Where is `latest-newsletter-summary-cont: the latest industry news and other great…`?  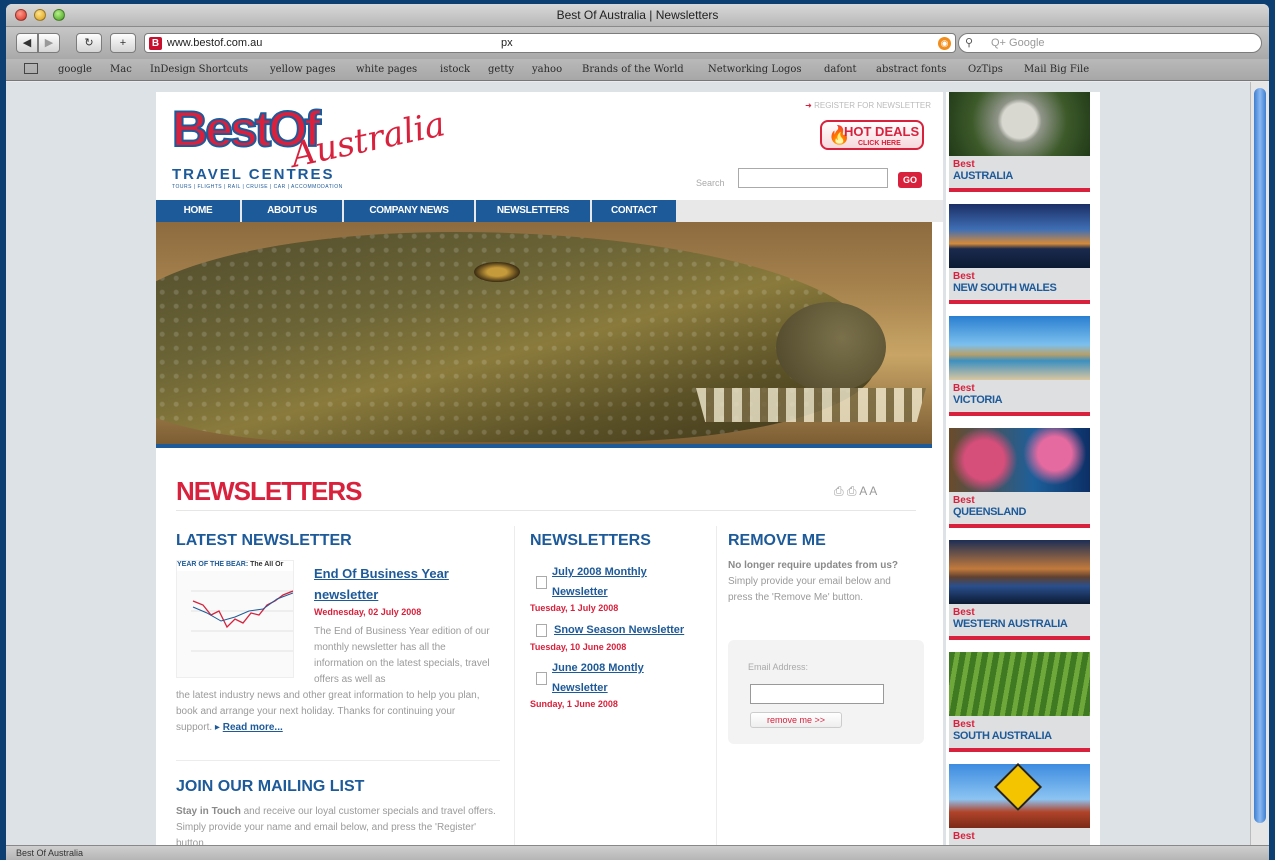 latest-newsletter-summary-cont: the latest industry news and other great… is located at coordinates (328, 711).